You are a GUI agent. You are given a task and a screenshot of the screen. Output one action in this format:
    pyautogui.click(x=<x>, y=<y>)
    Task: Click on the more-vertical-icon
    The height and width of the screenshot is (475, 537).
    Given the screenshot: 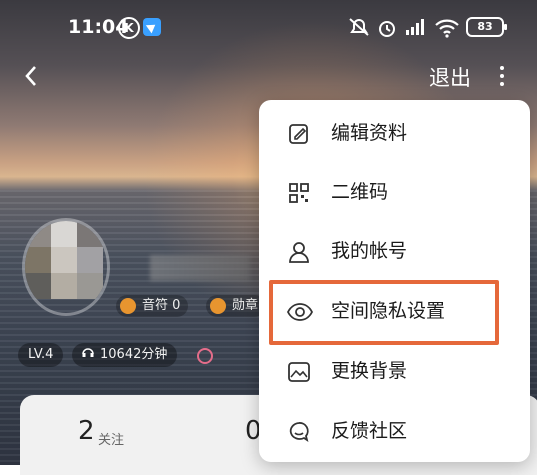 What is the action you would take?
    pyautogui.click(x=502, y=68)
    